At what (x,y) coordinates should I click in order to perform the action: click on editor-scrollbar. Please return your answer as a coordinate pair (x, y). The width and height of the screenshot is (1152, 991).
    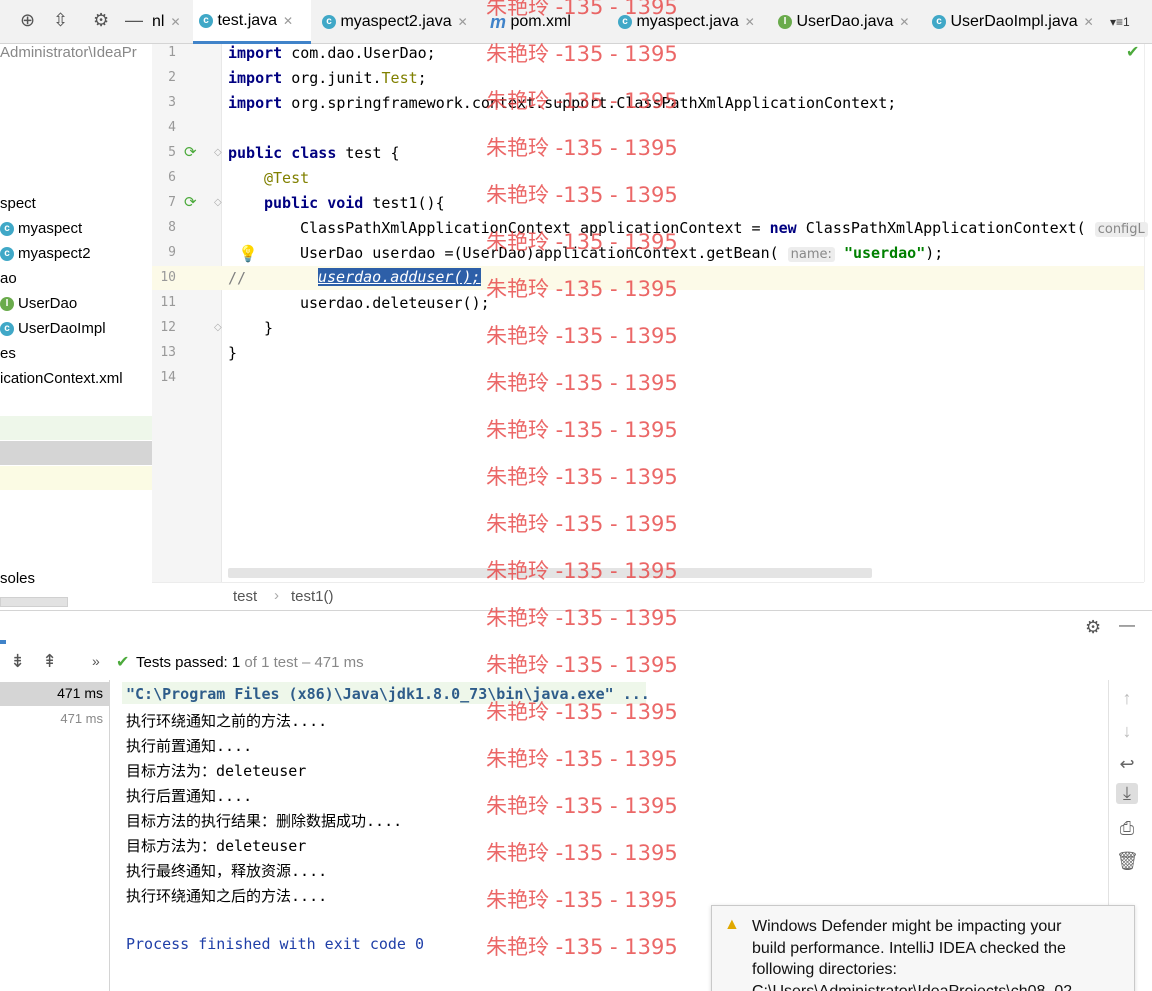
    Looking at the image, I should click on (1148, 313).